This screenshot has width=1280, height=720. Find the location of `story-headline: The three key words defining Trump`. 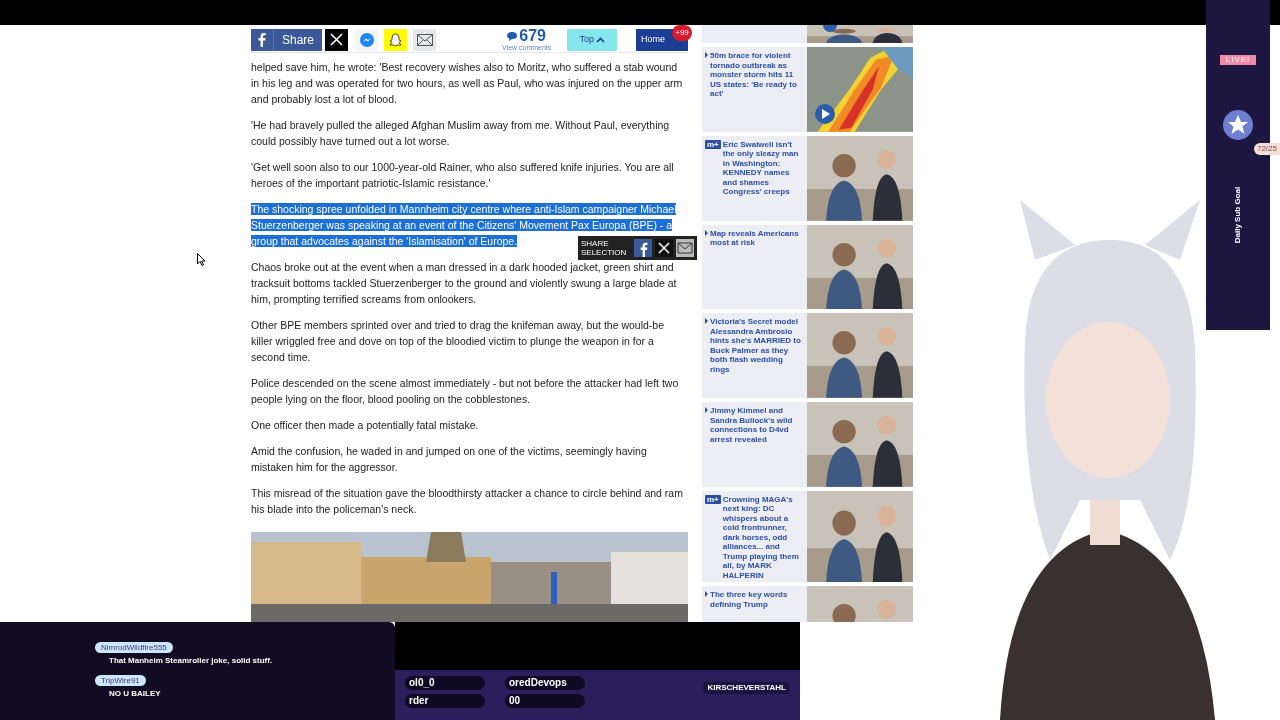

story-headline: The three key words defining Trump is located at coordinates (749, 600).